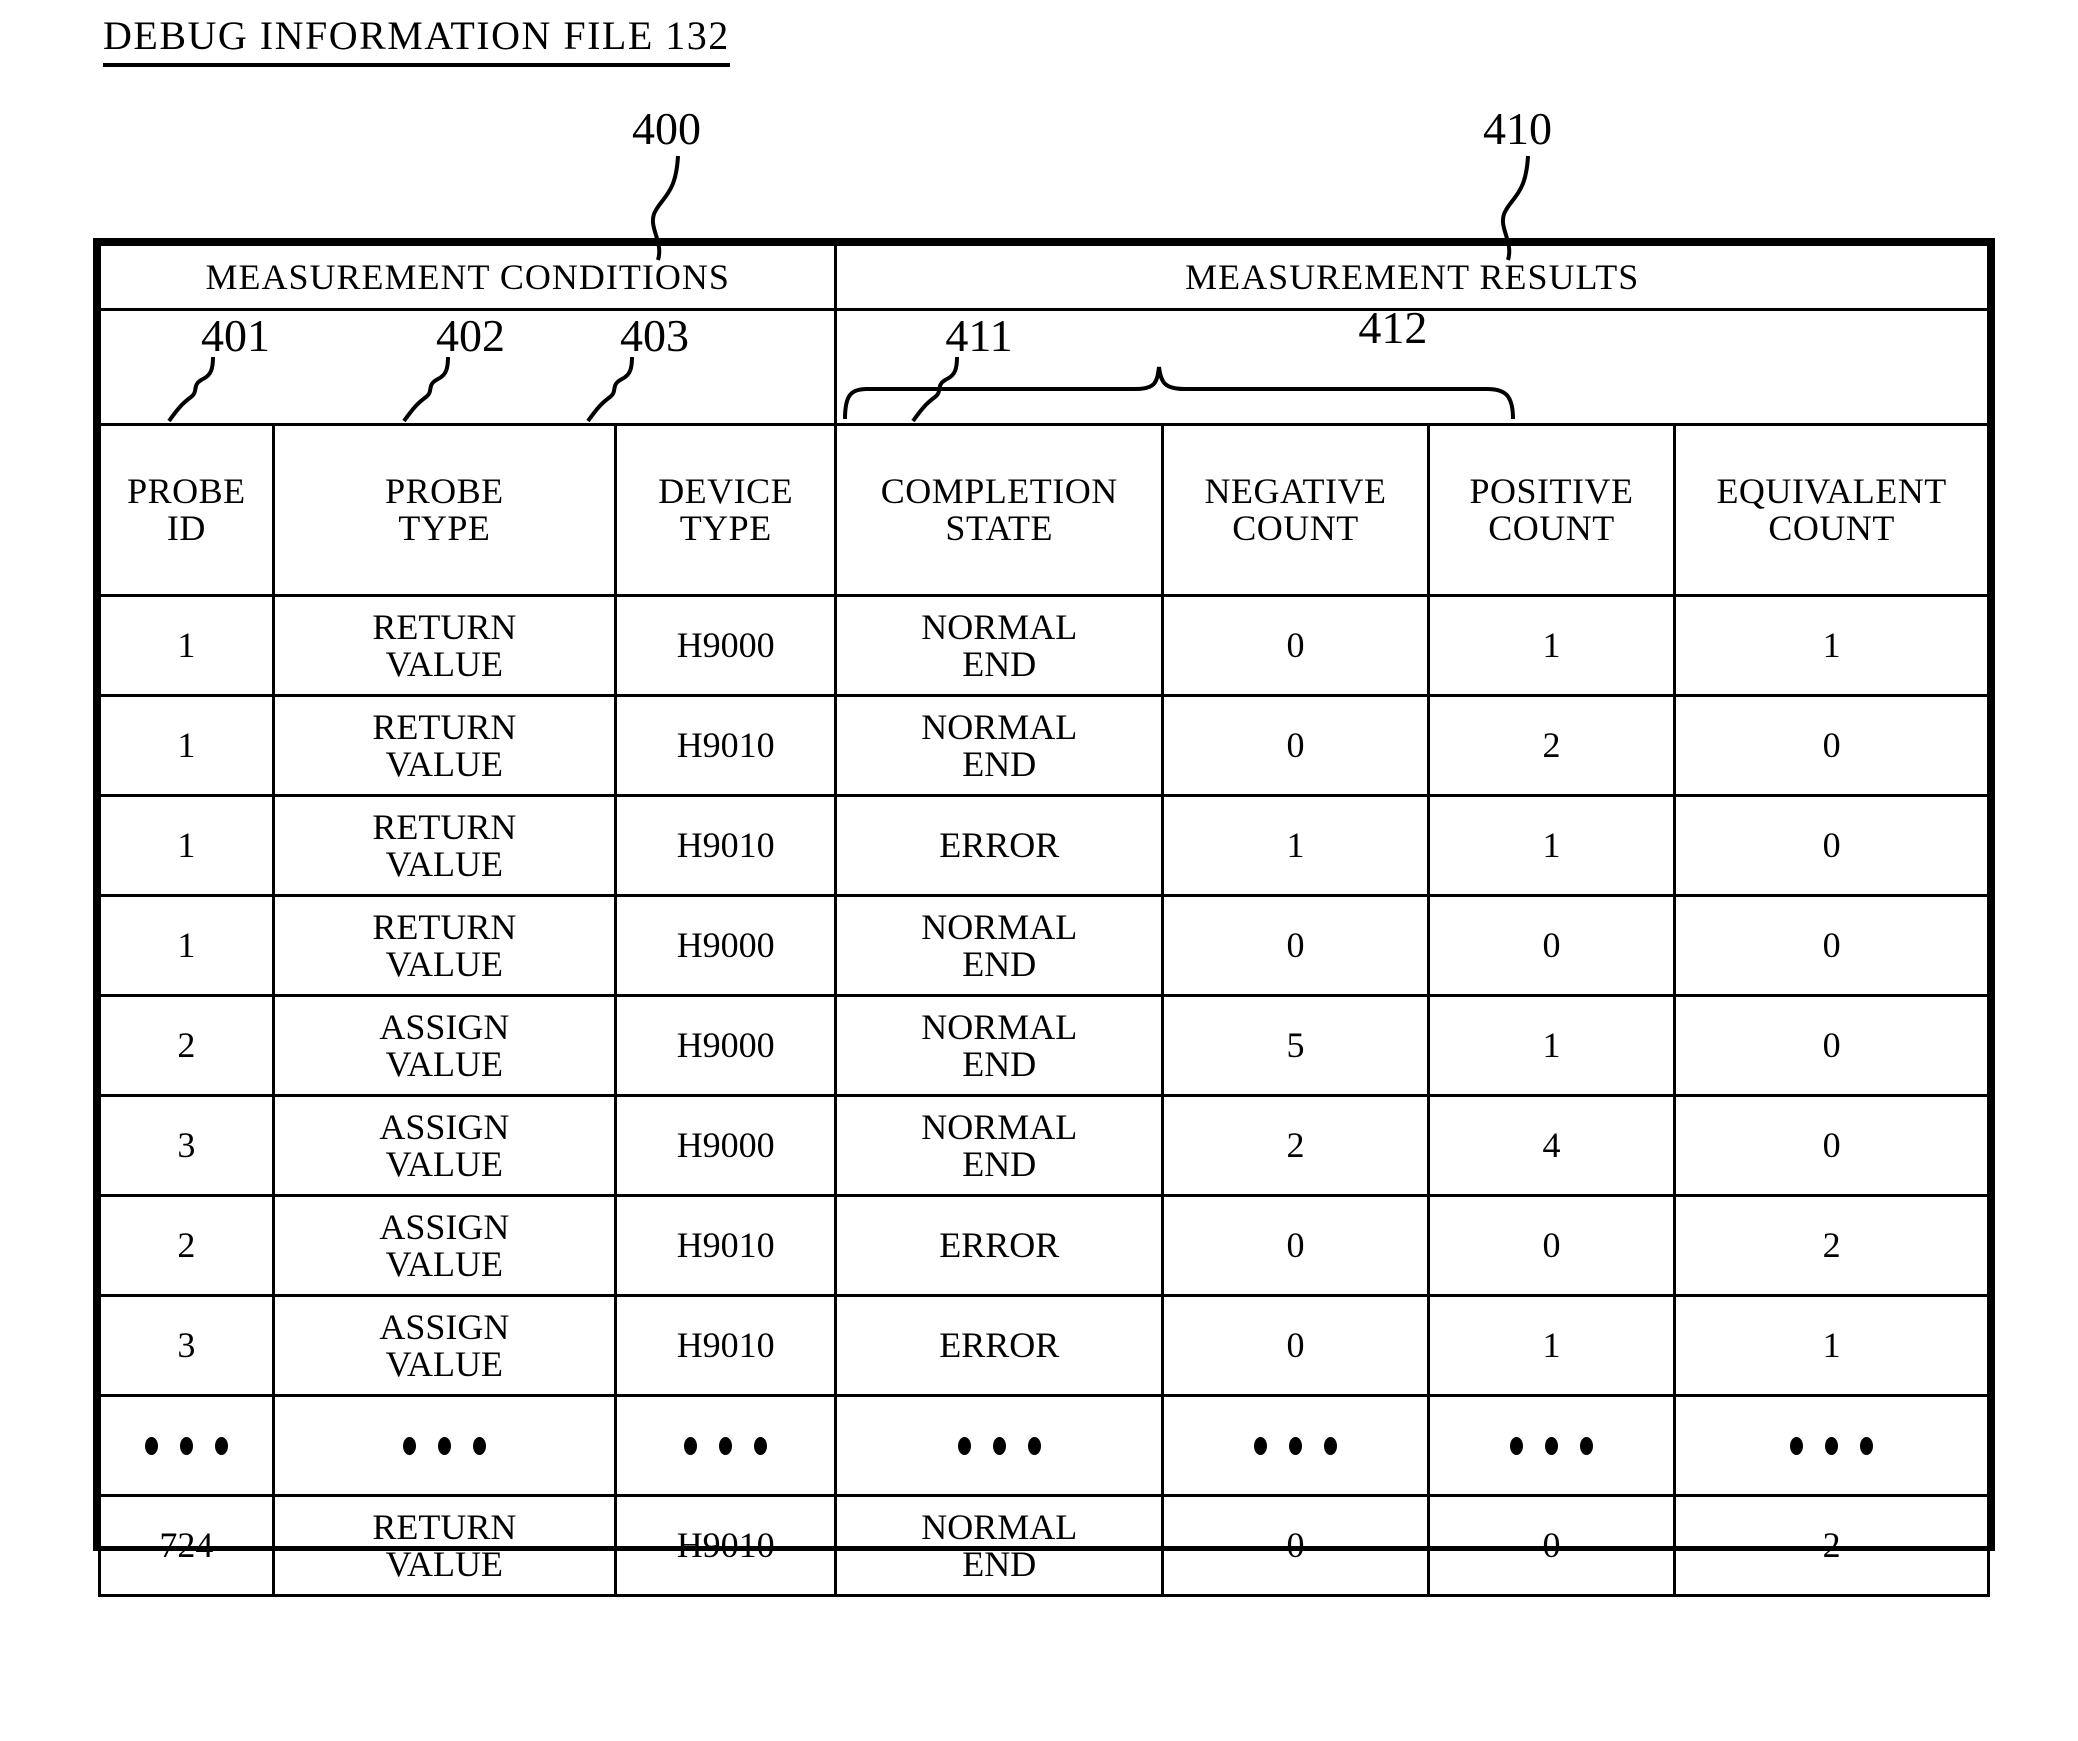 This screenshot has width=2078, height=1741. Describe the element at coordinates (1517, 128) in the screenshot. I see `callout-410-label: 410` at that location.